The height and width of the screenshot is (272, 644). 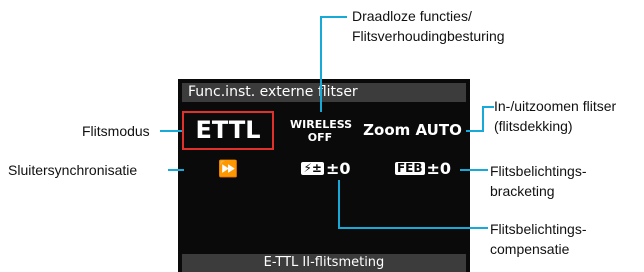 I want to click on callout-feb: Flitsbelichtings- bracketing, so click(x=538, y=181).